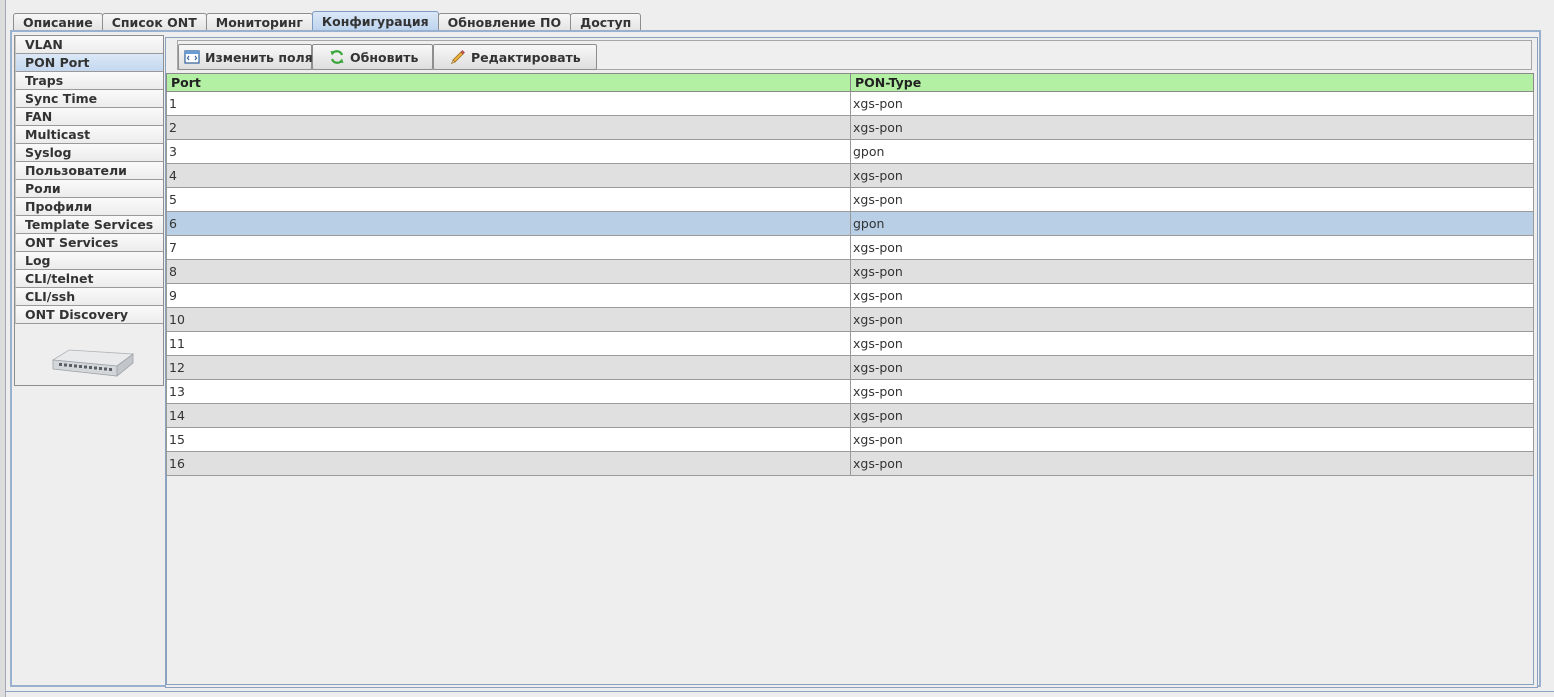 This screenshot has height=697, width=1554. I want to click on sidebar-item-users: Пользователи, so click(89, 171).